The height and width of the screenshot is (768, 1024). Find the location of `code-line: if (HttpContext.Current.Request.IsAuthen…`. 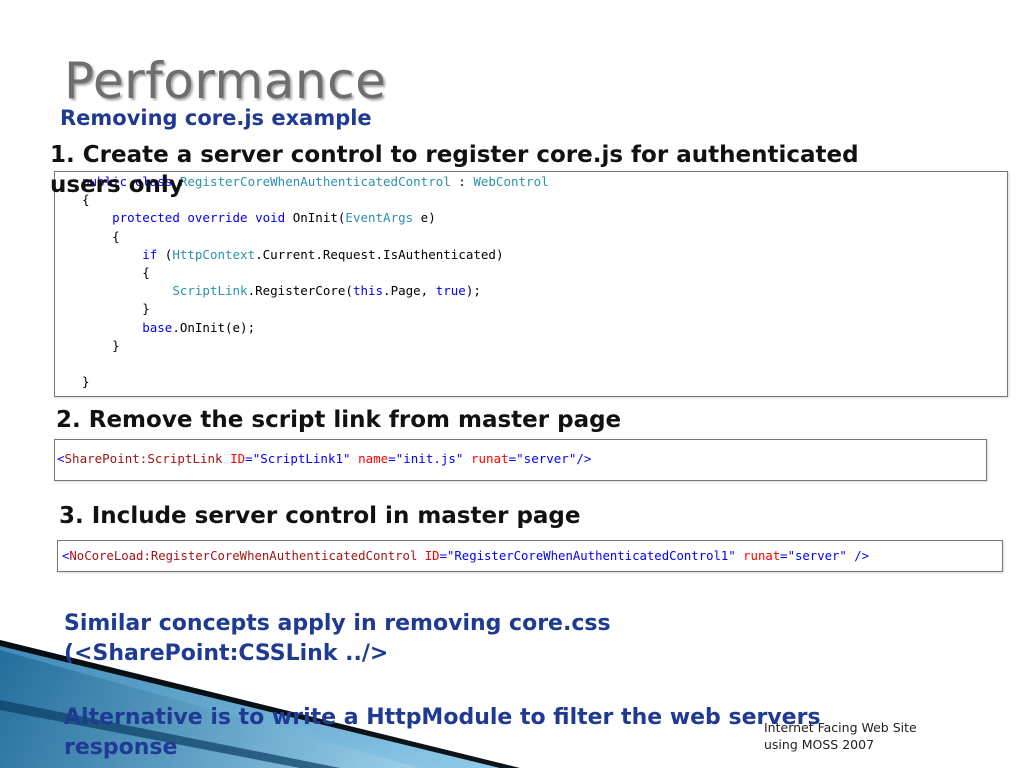

code-line: if (HttpContext.Current.Request.IsAuthen… is located at coordinates (323, 254).